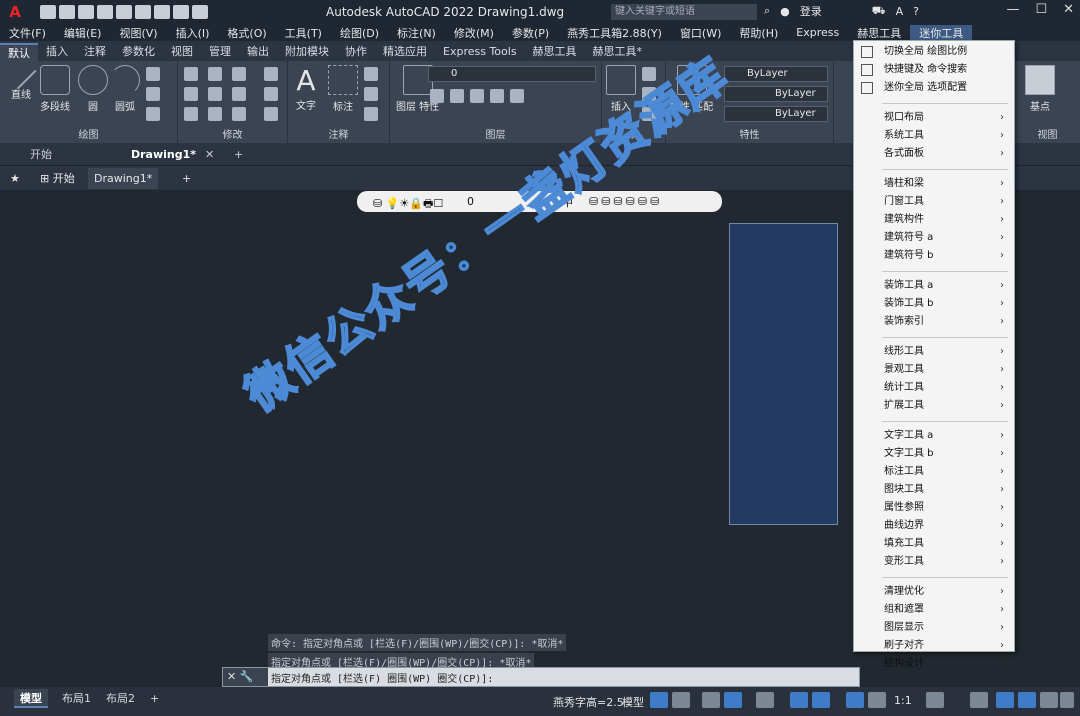  I want to click on dropdown-item: 迷你全局 选项配置, so click(934, 88).